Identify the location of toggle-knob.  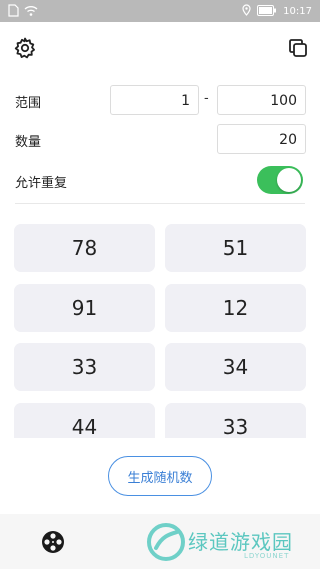
(289, 180).